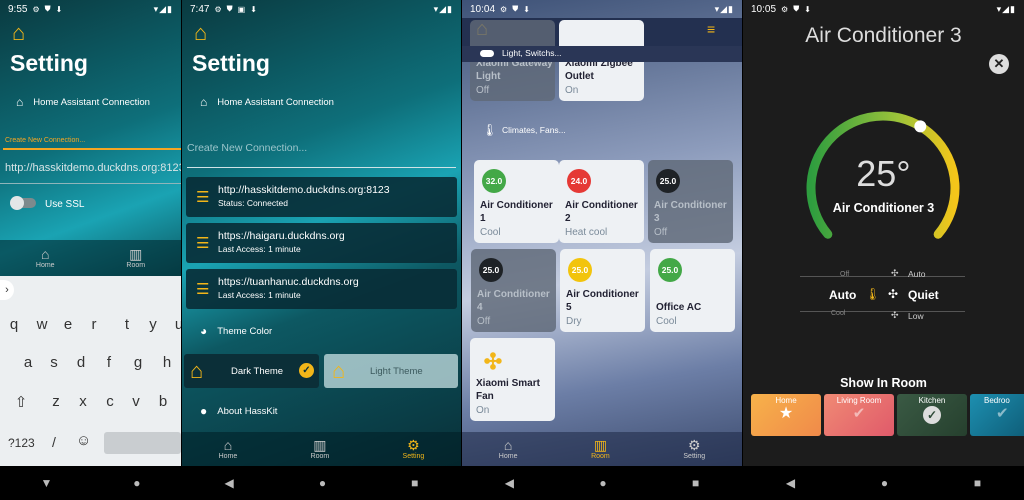 This screenshot has width=1024, height=500. I want to click on room-label: Bedroo, so click(997, 400).